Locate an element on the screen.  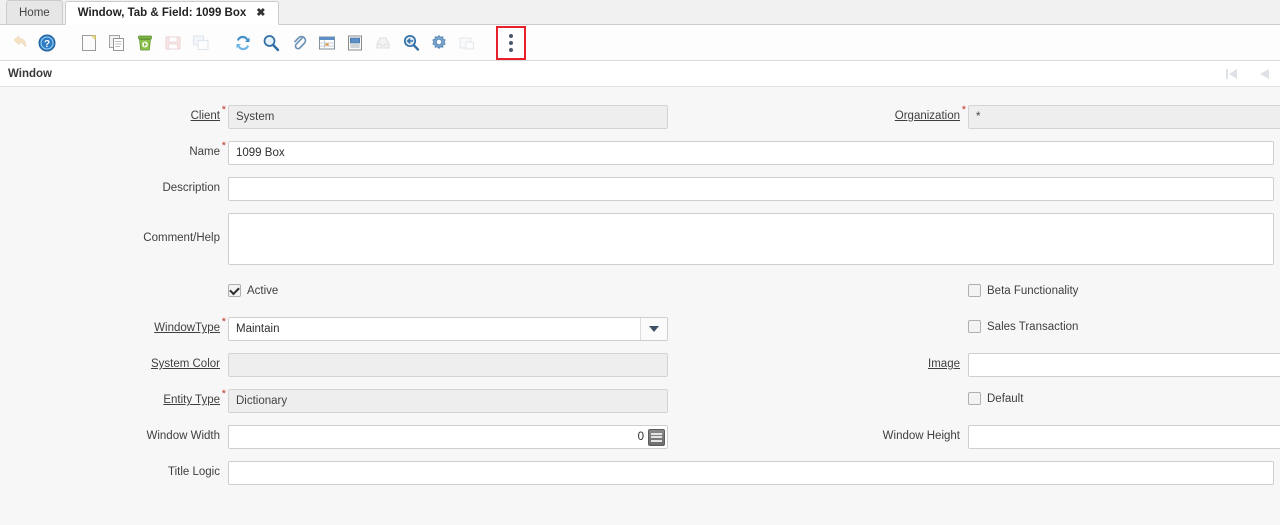
form-row-windowtype-sales: WindowType Maintain Sales Transaction is located at coordinates (640, 334).